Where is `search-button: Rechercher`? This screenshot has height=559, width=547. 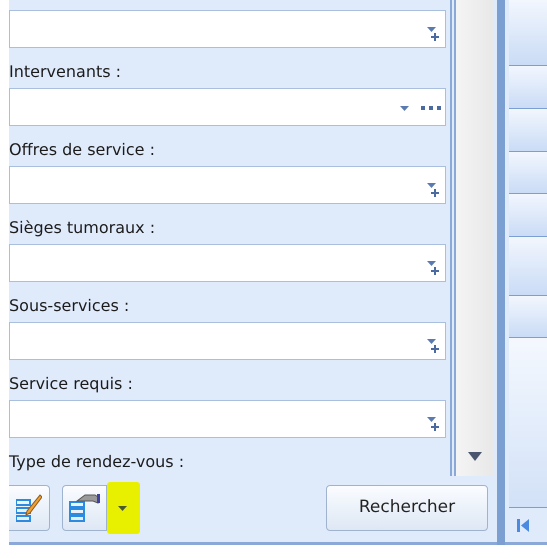
search-button: Rechercher is located at coordinates (407, 508).